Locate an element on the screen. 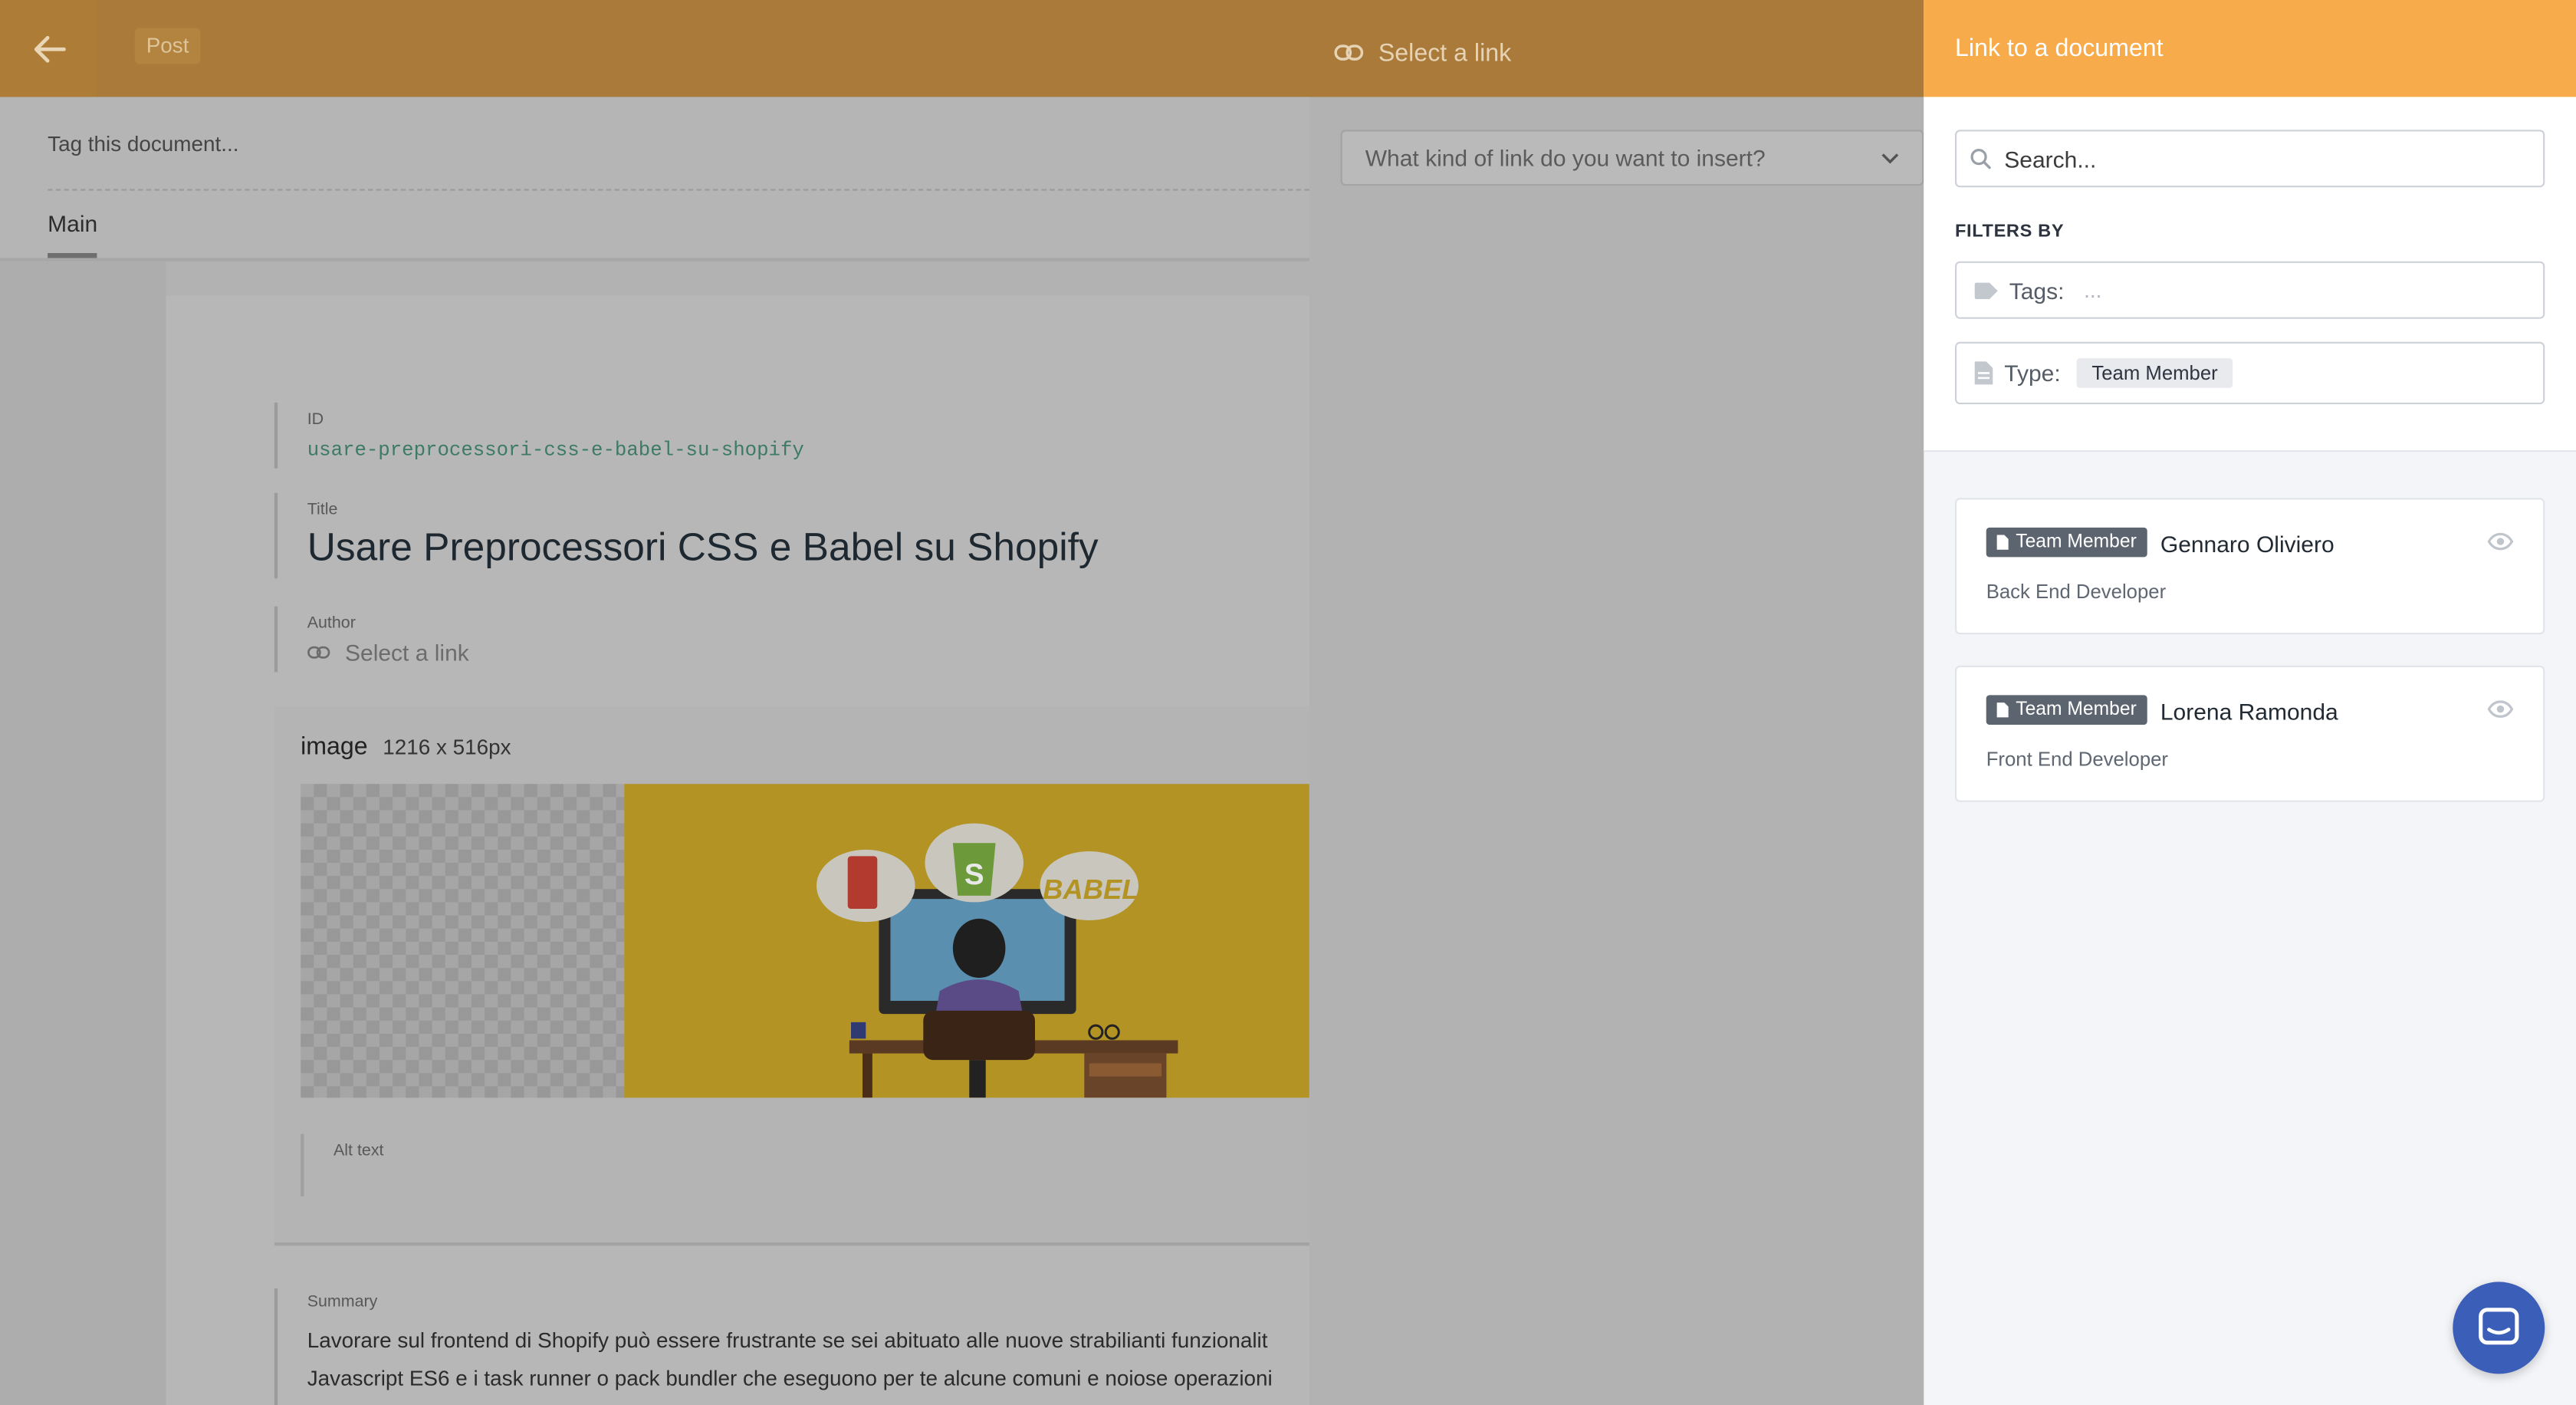 The height and width of the screenshot is (1405, 2576). image-dimensions: 1216 x 516px is located at coordinates (447, 747).